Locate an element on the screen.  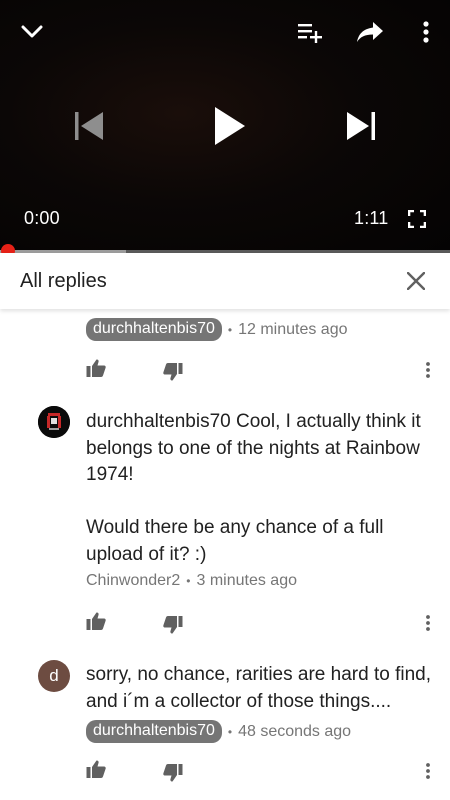
playlist-add-icon is located at coordinates (310, 33).